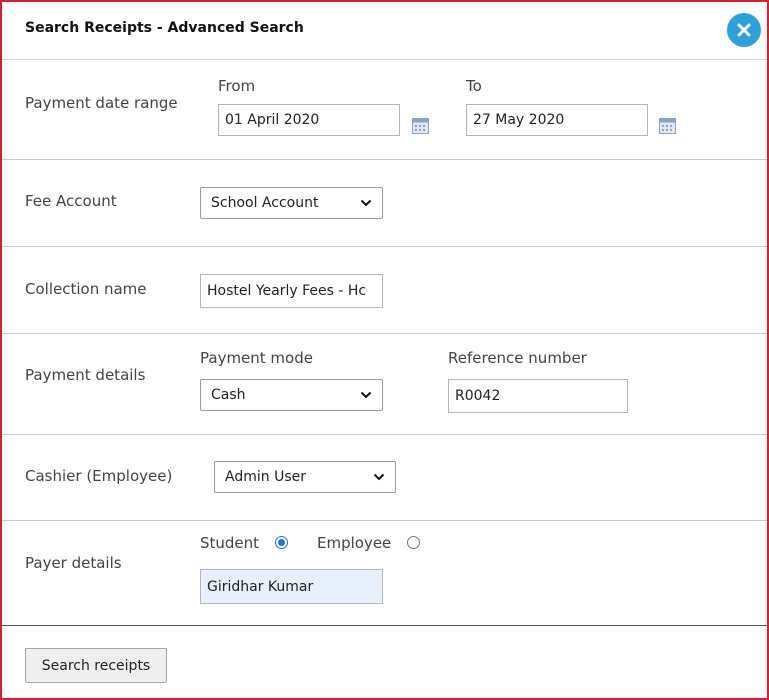  What do you see at coordinates (474, 86) in the screenshot?
I see `to-label: To` at bounding box center [474, 86].